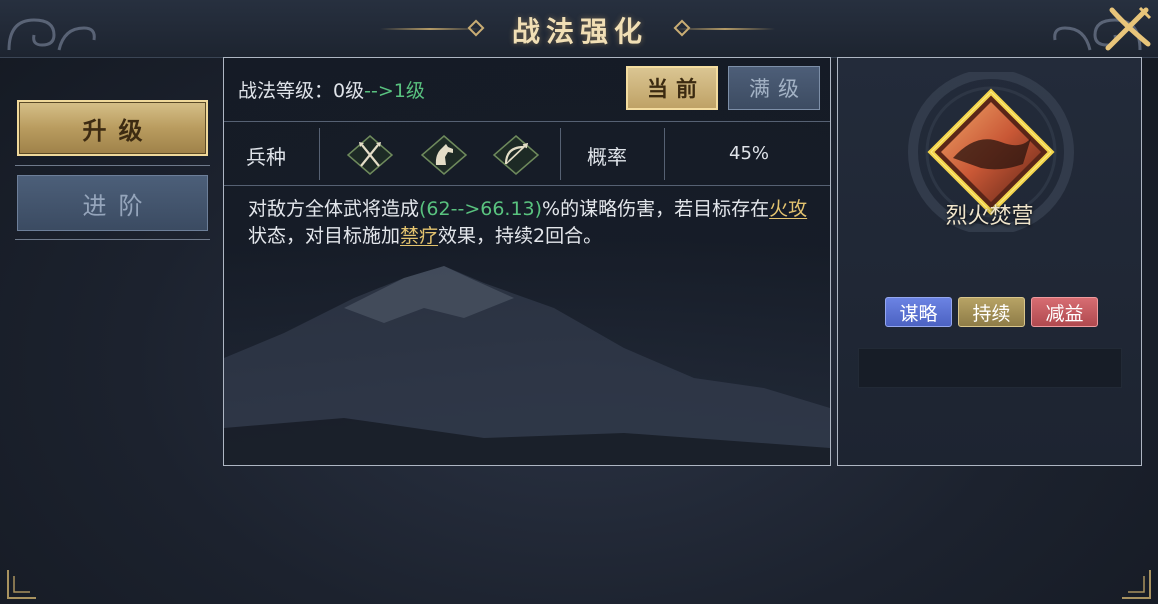  I want to click on title-rule-right, so click(725, 29).